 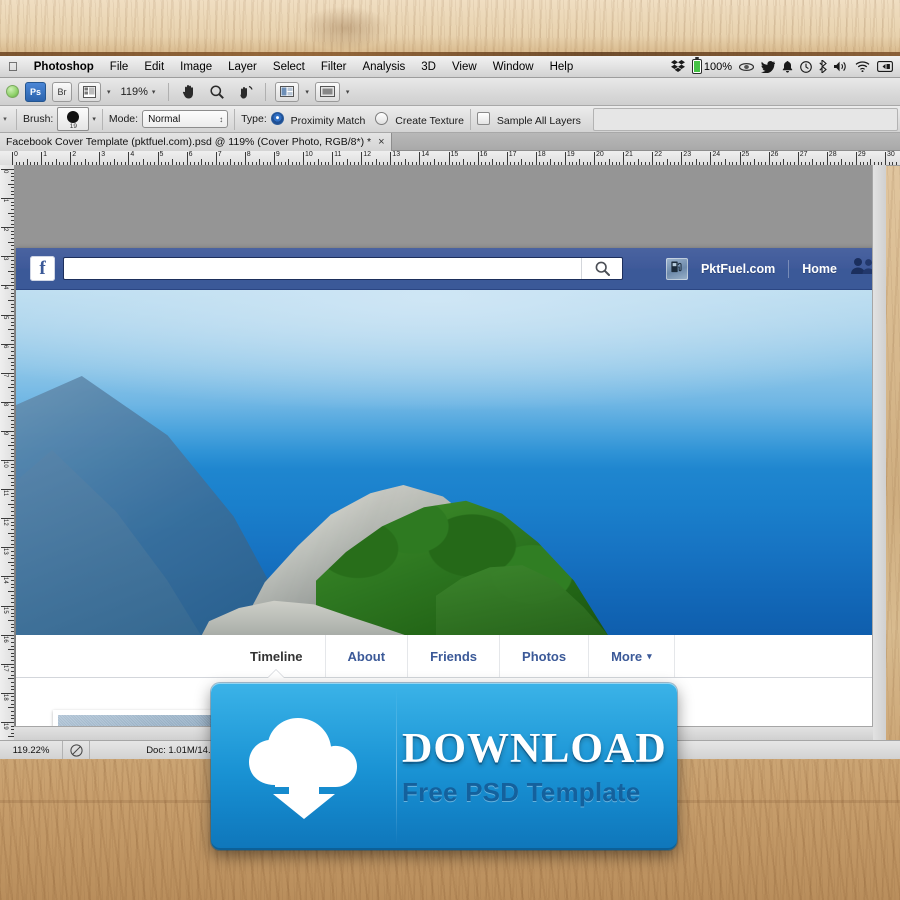 I want to click on type-label: Type:, so click(x=254, y=119).